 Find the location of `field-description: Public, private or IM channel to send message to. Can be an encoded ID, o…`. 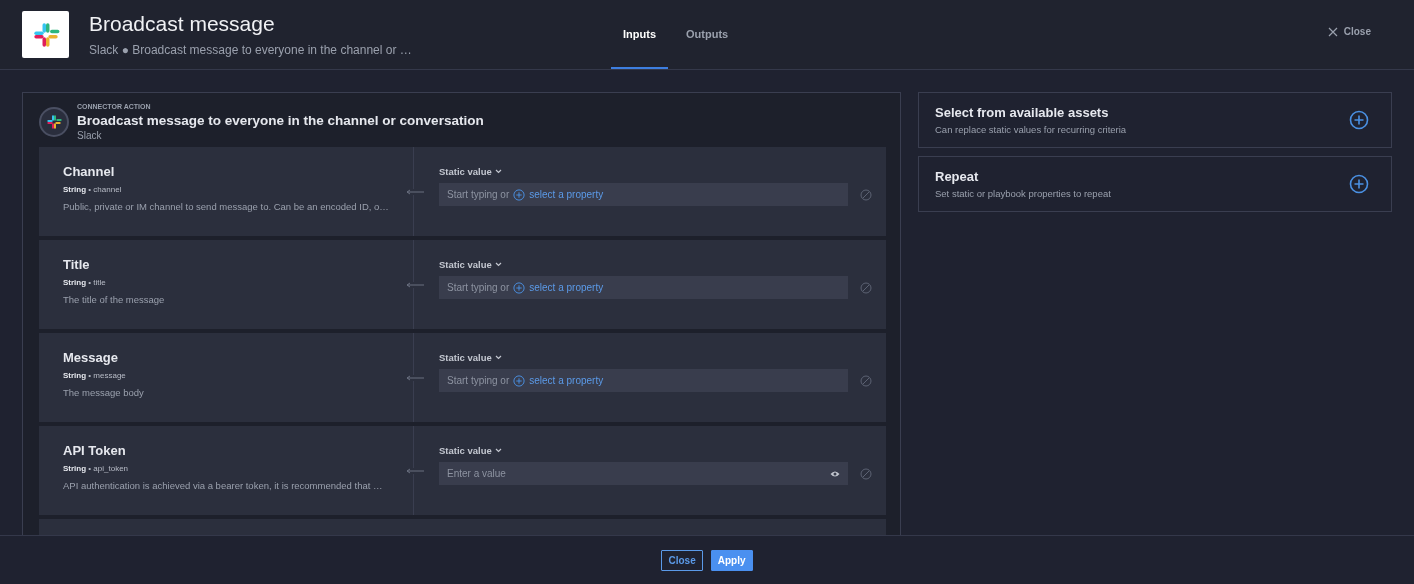

field-description: Public, private or IM channel to send message to. Can be an encoded ID, o… is located at coordinates (226, 206).